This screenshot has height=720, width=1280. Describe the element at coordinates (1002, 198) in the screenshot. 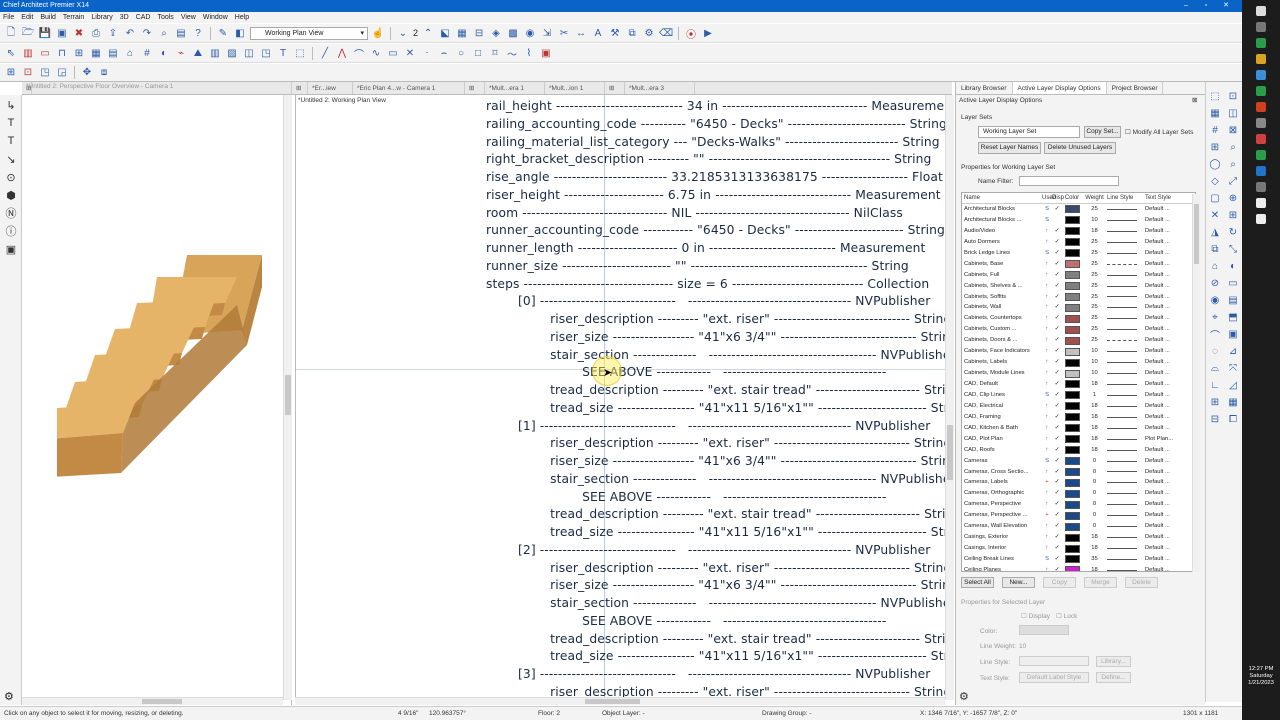

I see `col-name: Name` at that location.